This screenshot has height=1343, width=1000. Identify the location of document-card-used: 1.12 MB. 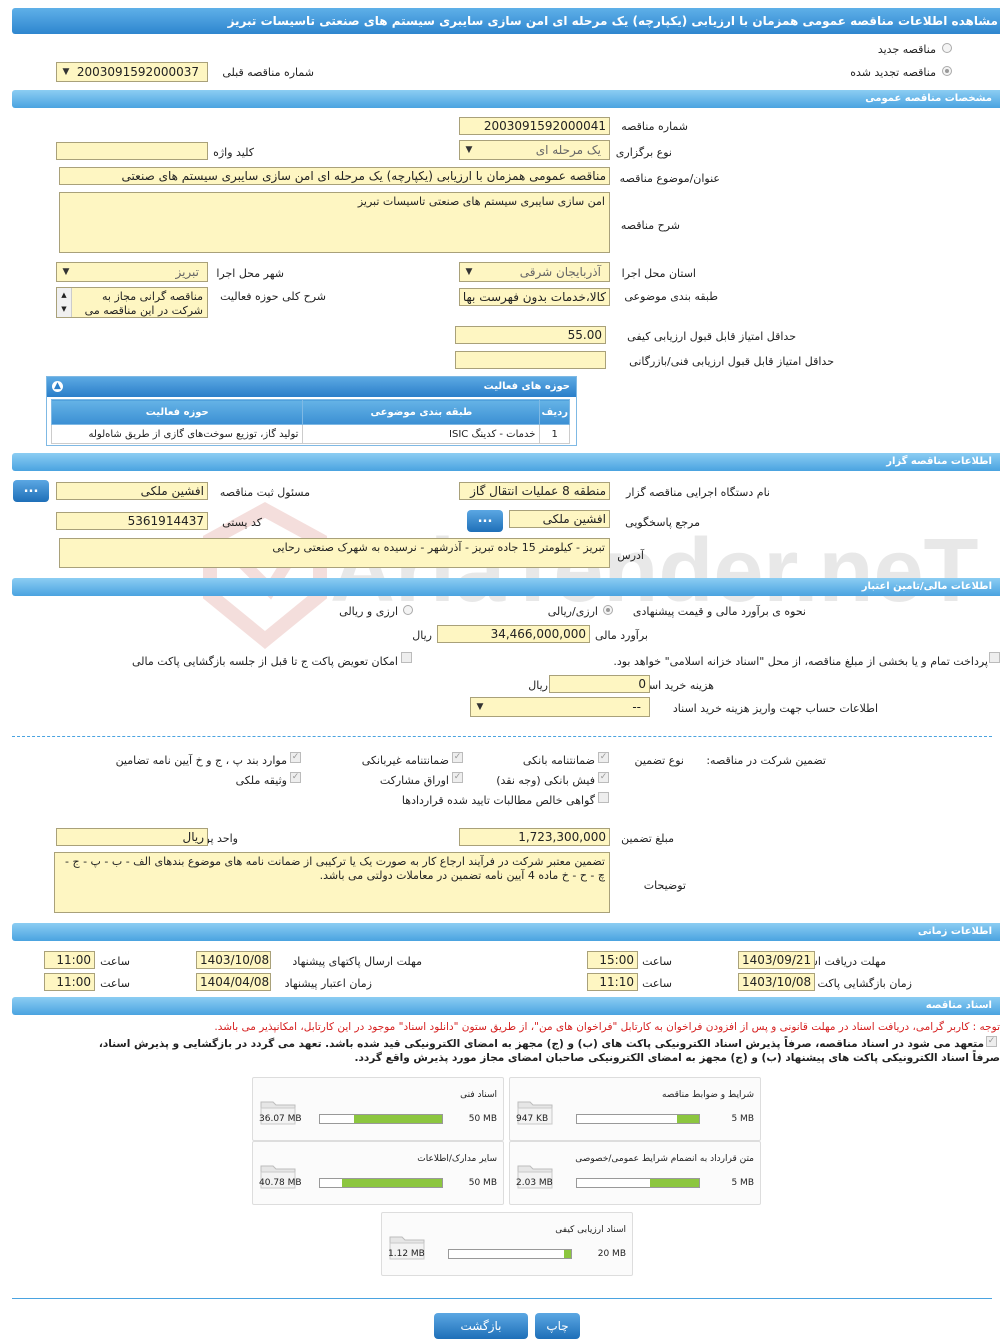
(406, 1254).